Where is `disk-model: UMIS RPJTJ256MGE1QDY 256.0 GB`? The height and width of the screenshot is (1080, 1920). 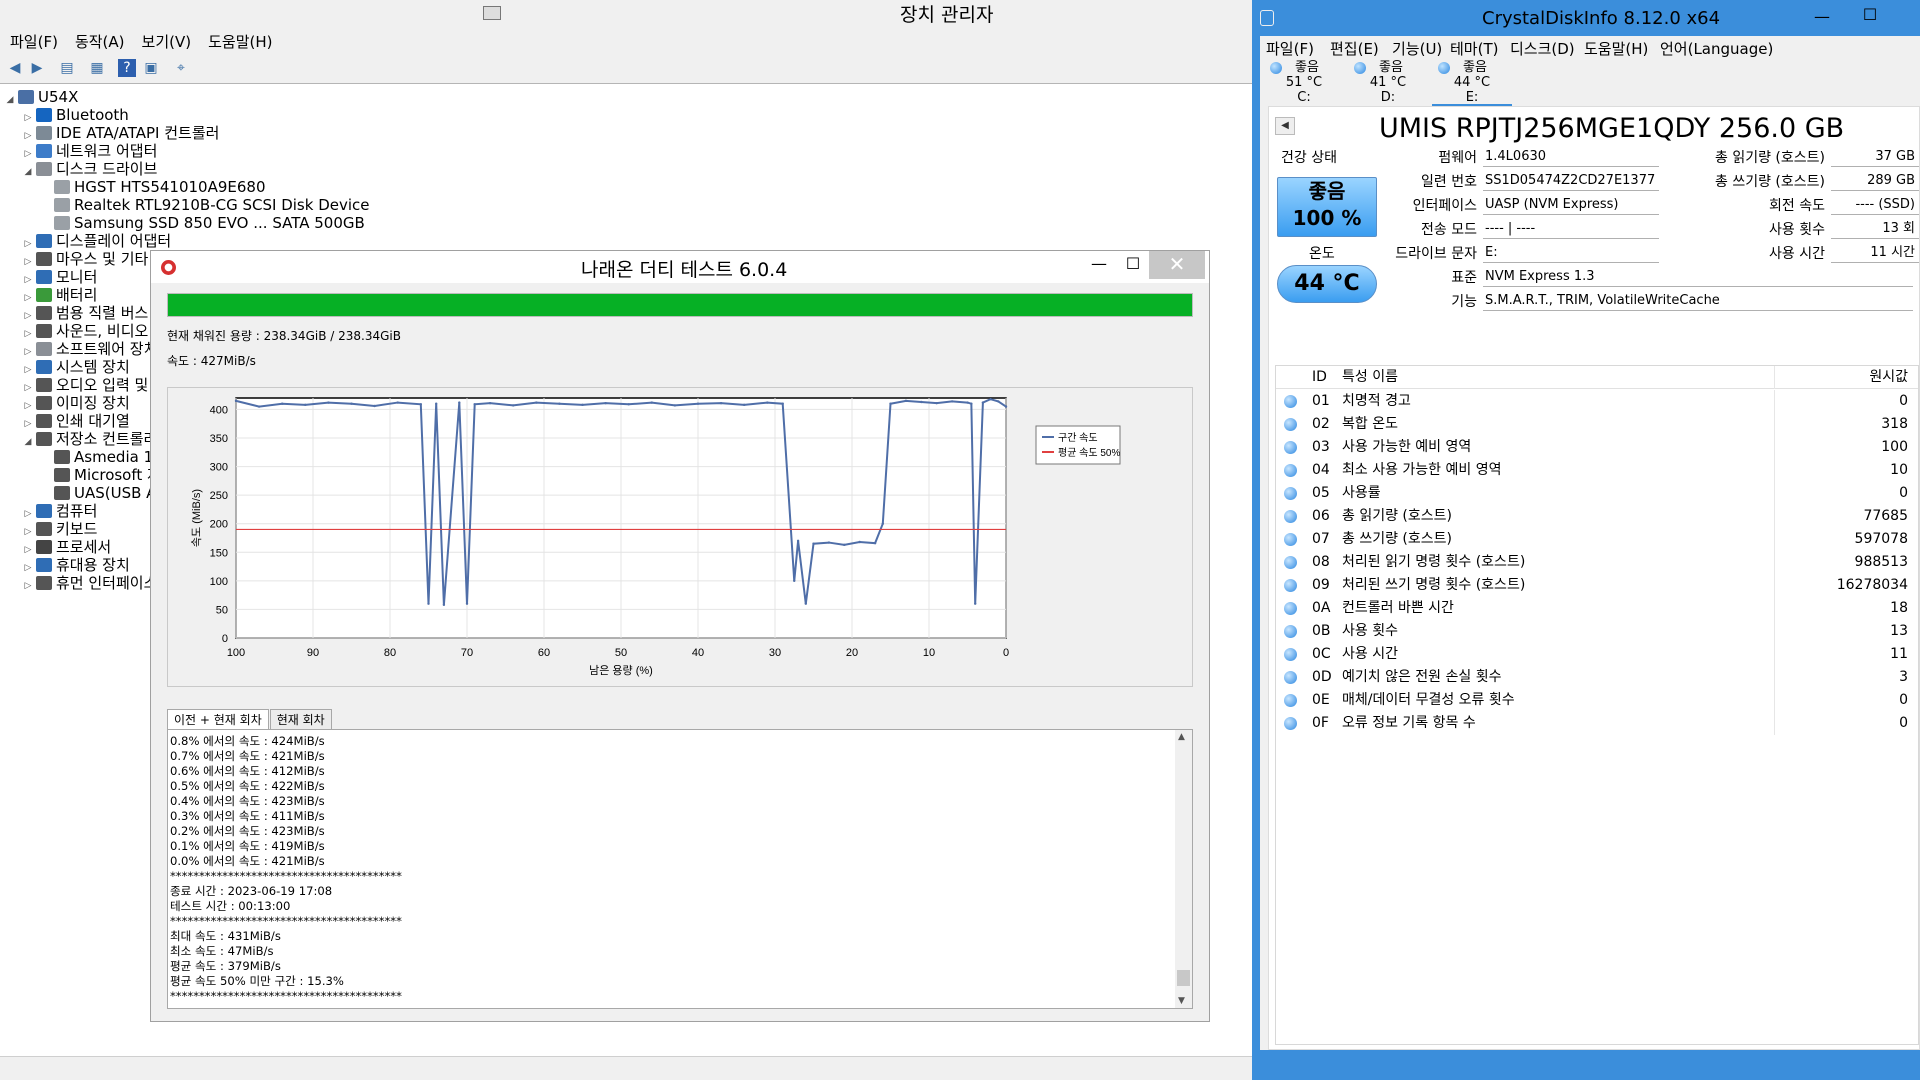 disk-model: UMIS RPJTJ256MGE1QDY 256.0 GB is located at coordinates (1612, 128).